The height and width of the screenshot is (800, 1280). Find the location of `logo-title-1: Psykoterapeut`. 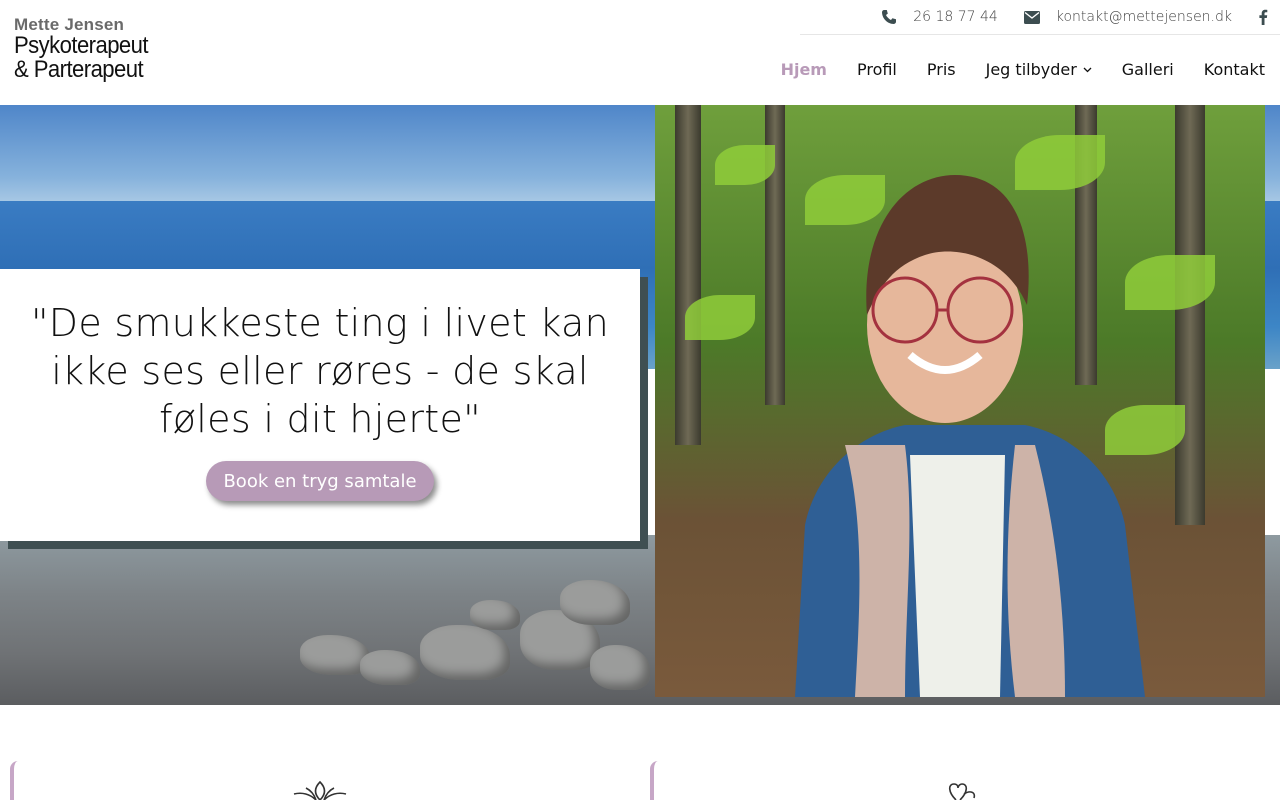

logo-title-1: Psykoterapeut is located at coordinates (81, 45).